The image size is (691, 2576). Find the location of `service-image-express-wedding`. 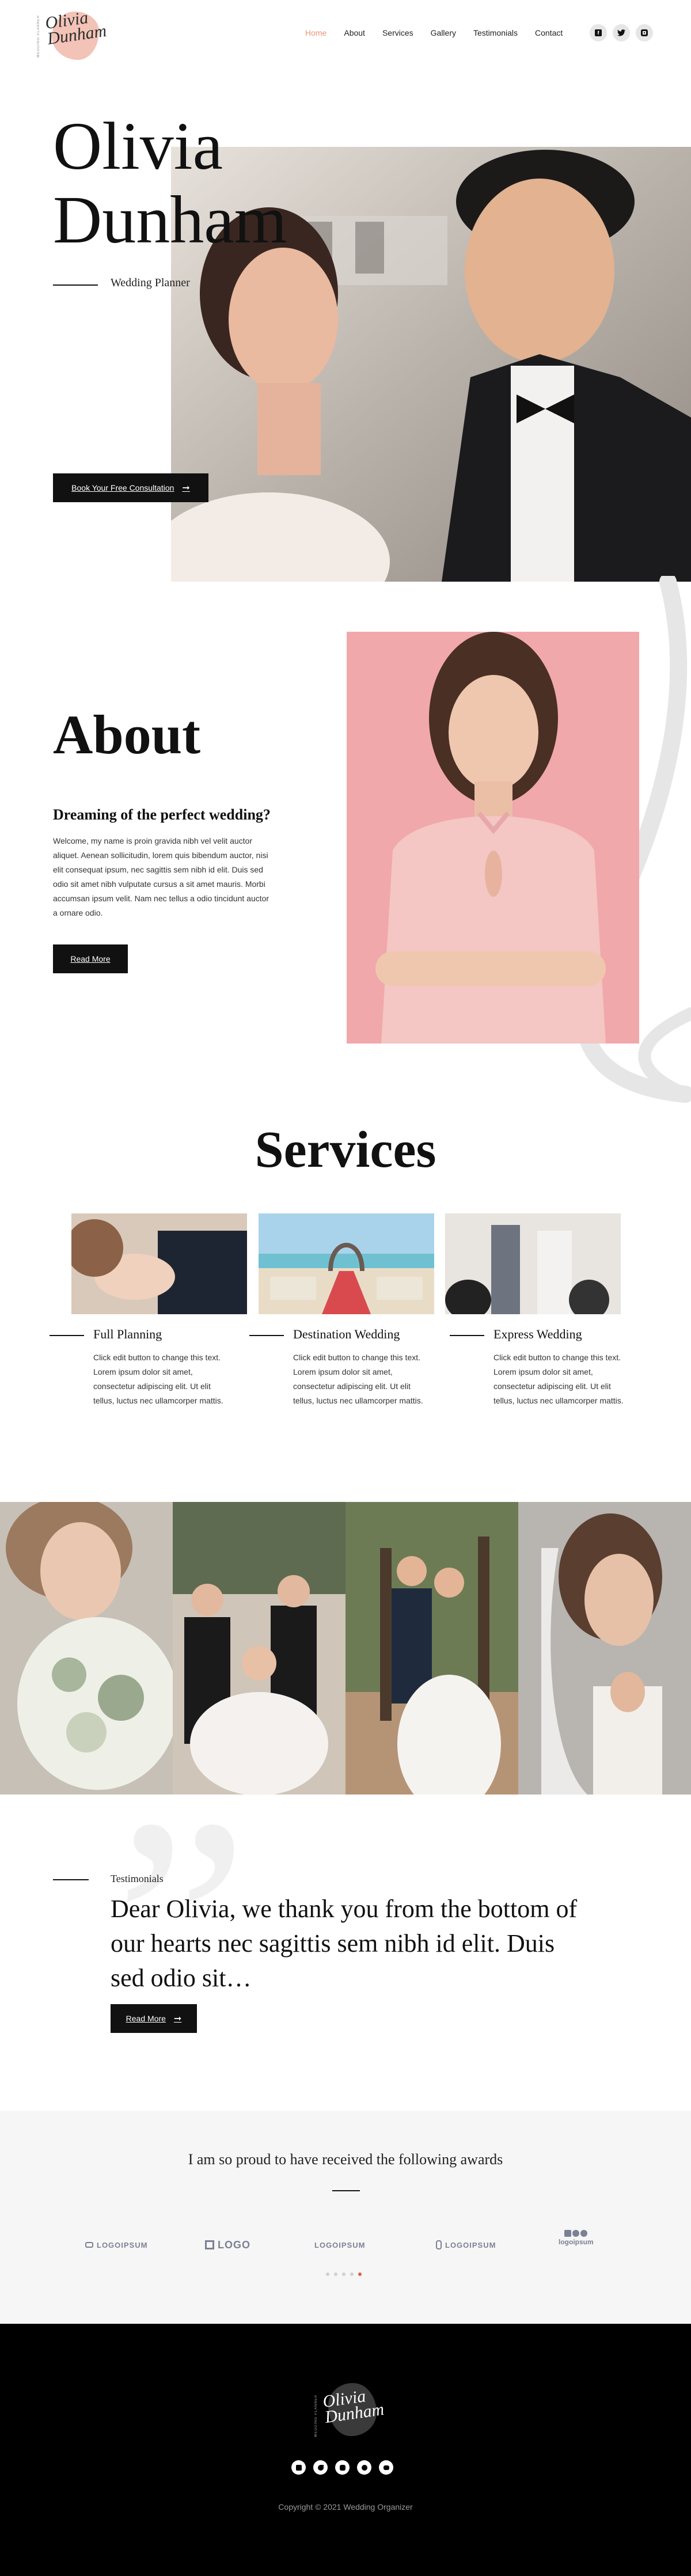

service-image-express-wedding is located at coordinates (533, 1264).